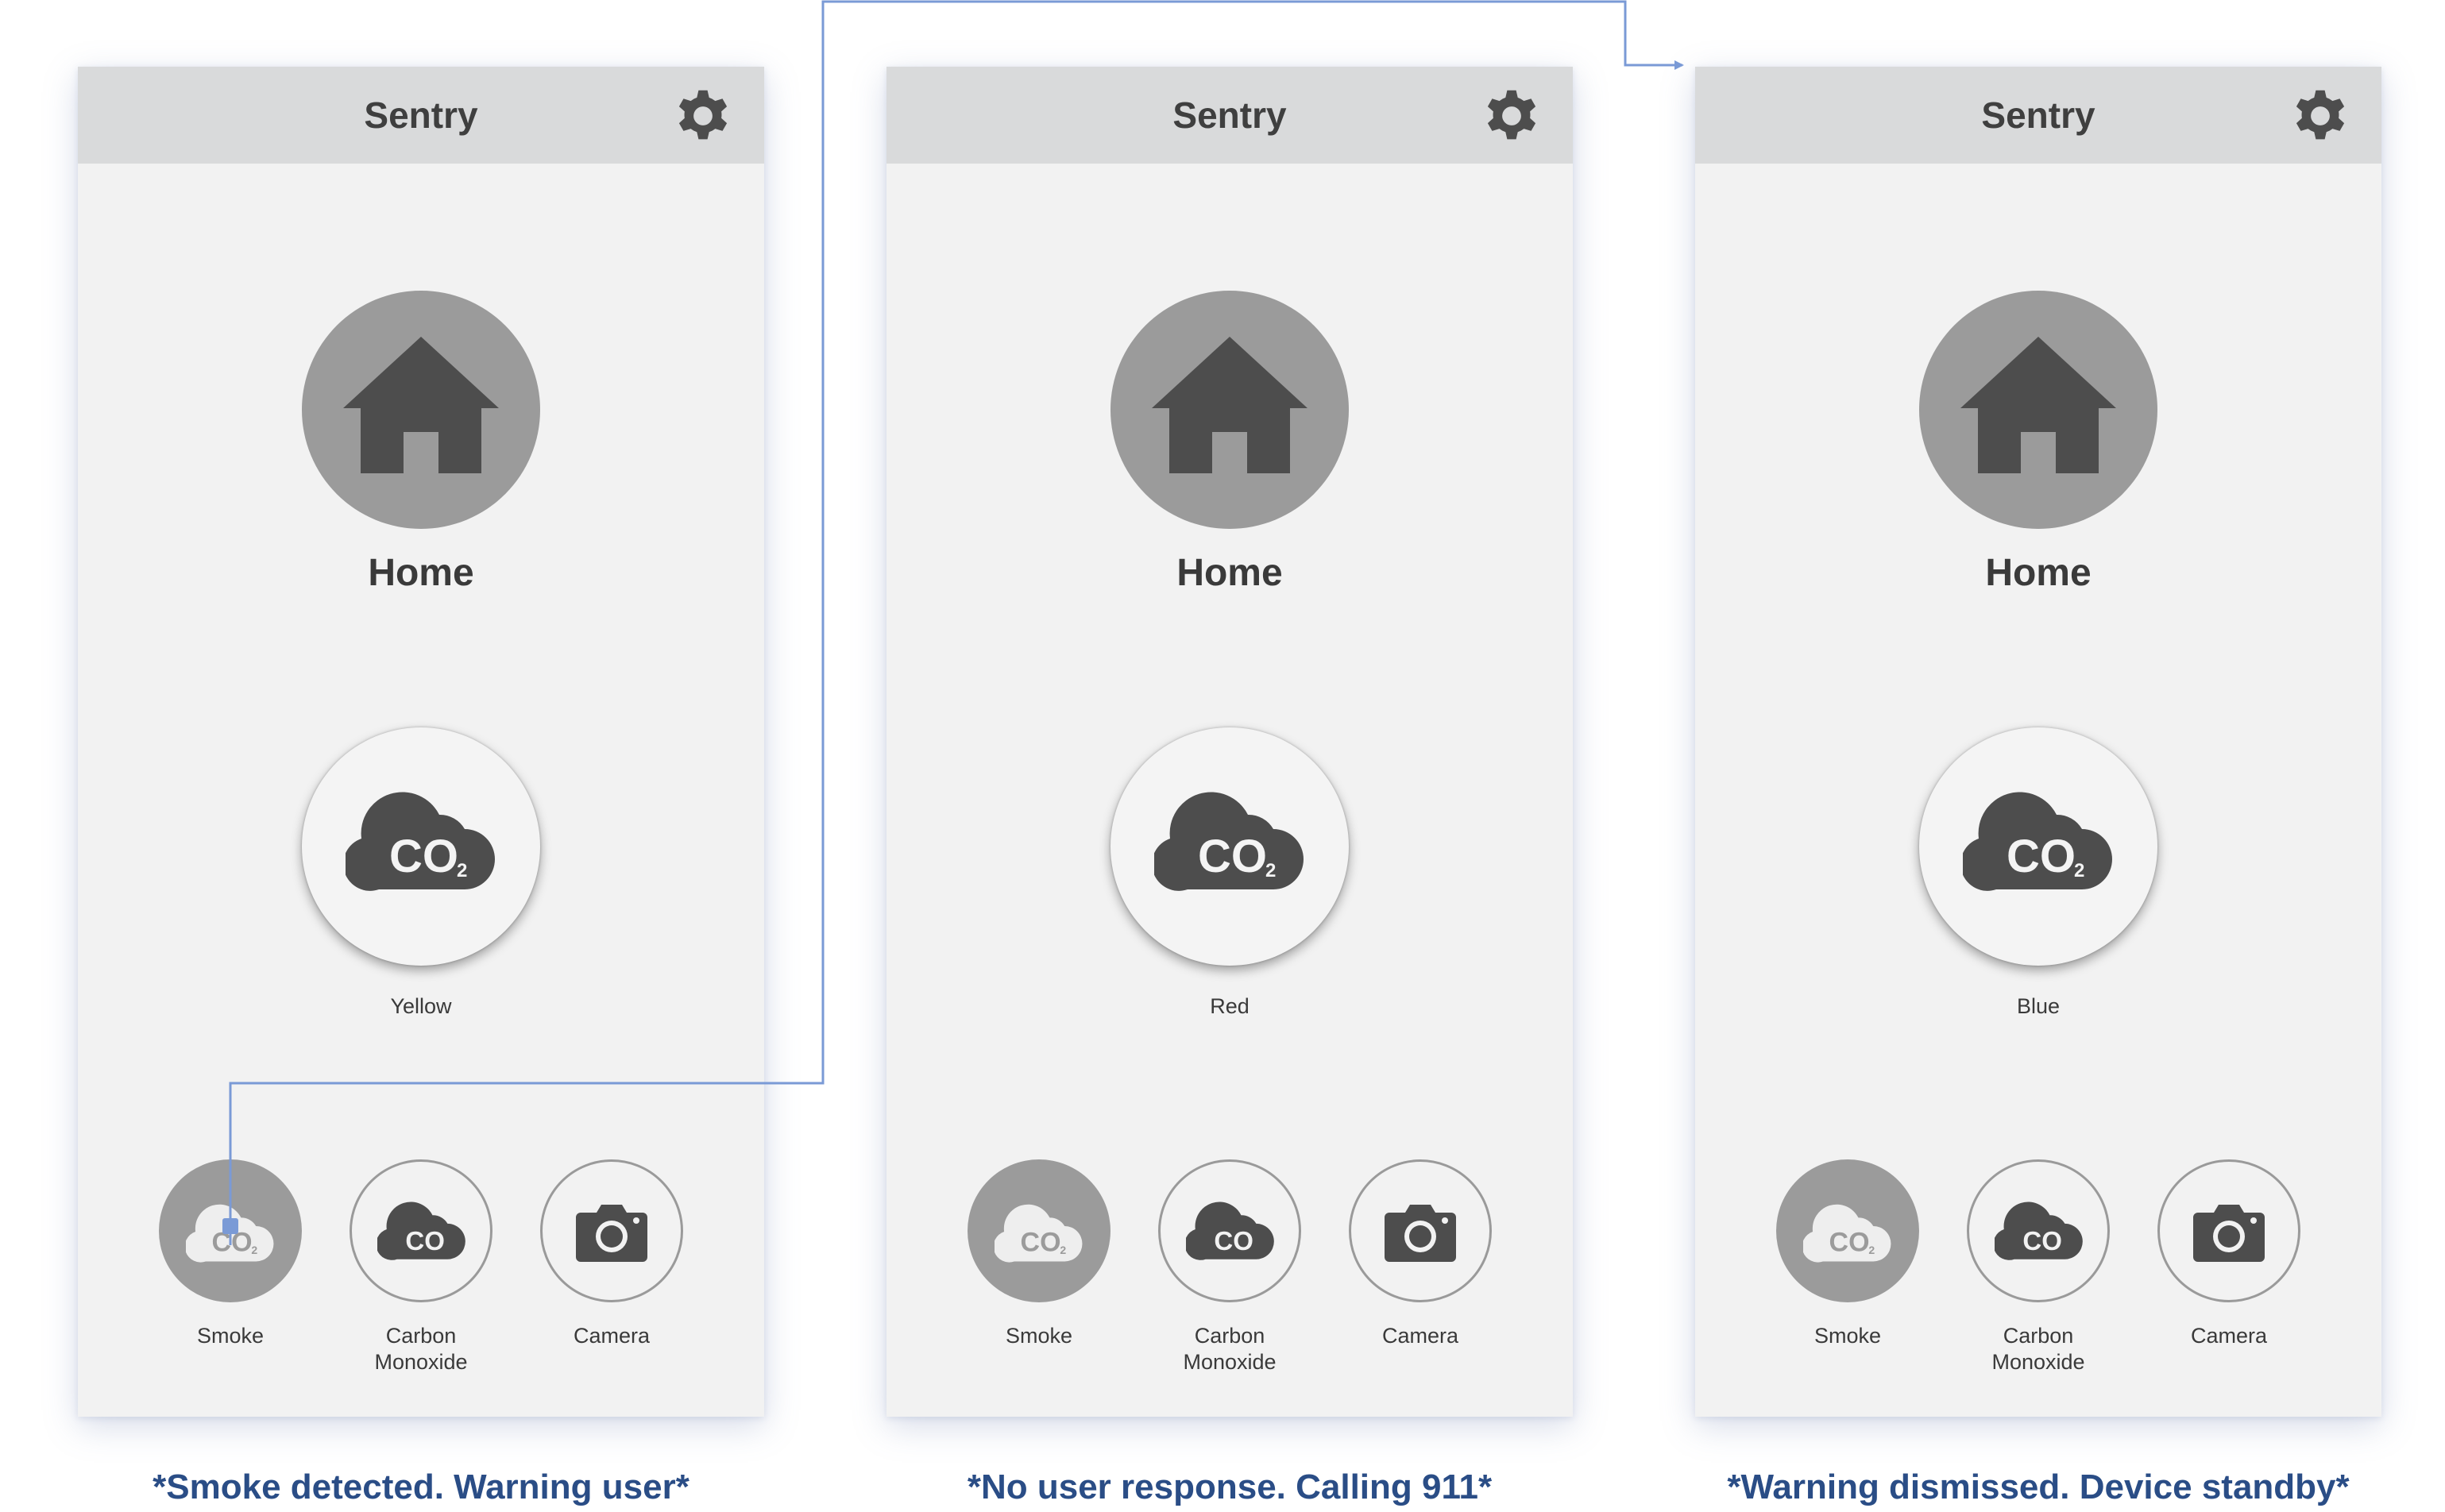  Describe the element at coordinates (421, 1006) in the screenshot. I see `status-label: Yellow` at that location.